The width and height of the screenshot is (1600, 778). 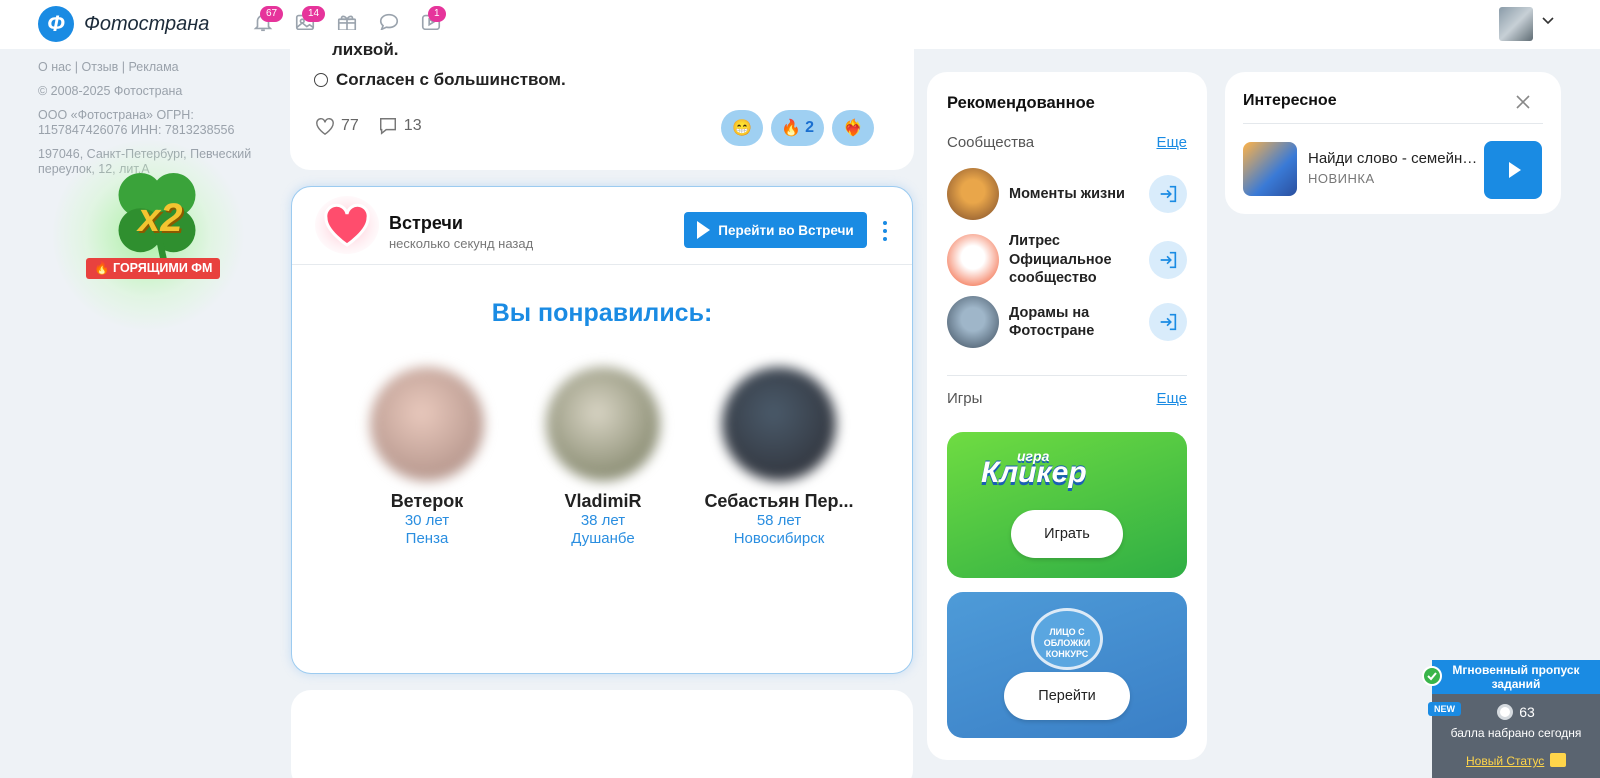 I want to click on like-button: 77, so click(x=336, y=126).